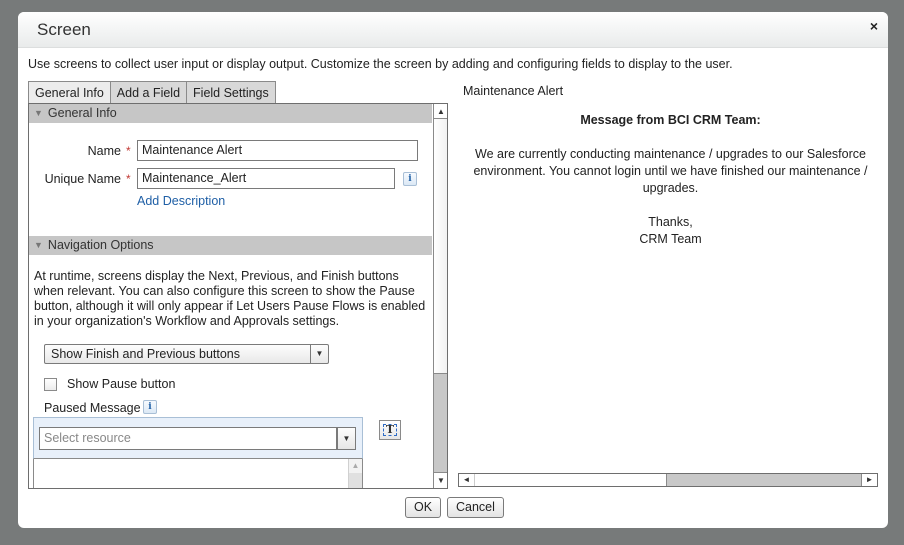 The height and width of the screenshot is (545, 904). I want to click on ok-button: OK, so click(423, 507).